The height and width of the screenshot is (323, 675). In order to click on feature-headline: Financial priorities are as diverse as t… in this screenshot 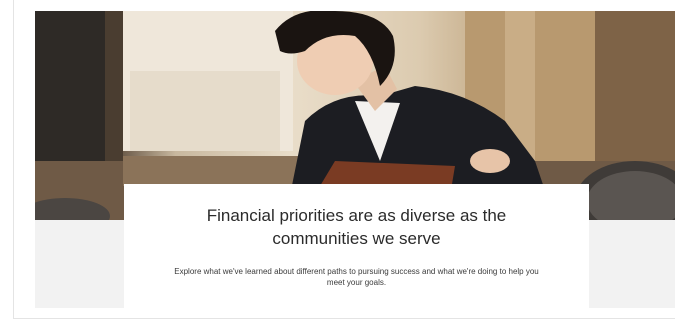, I will do `click(356, 227)`.